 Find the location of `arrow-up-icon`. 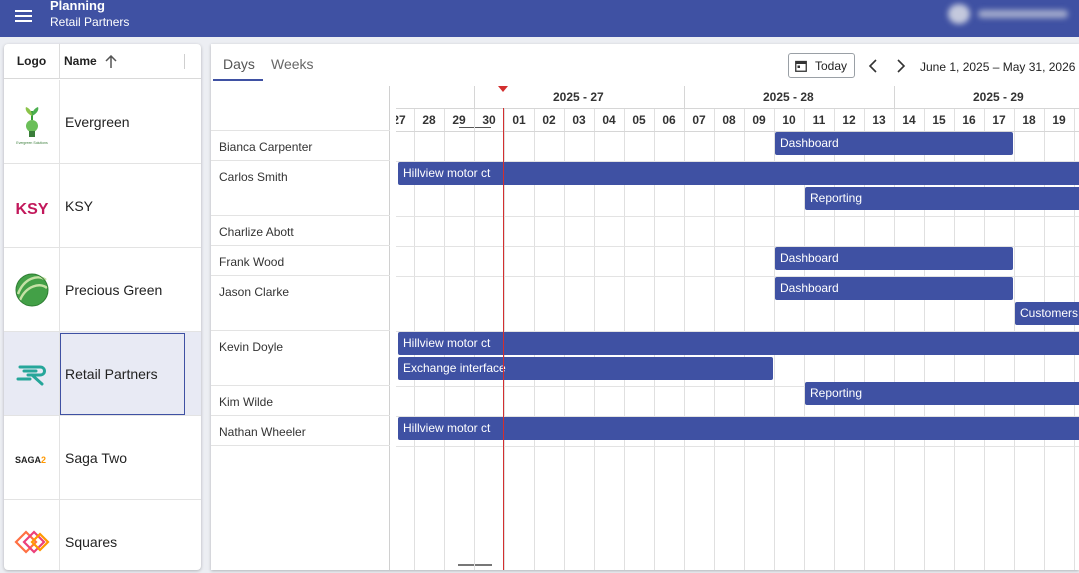

arrow-up-icon is located at coordinates (111, 62).